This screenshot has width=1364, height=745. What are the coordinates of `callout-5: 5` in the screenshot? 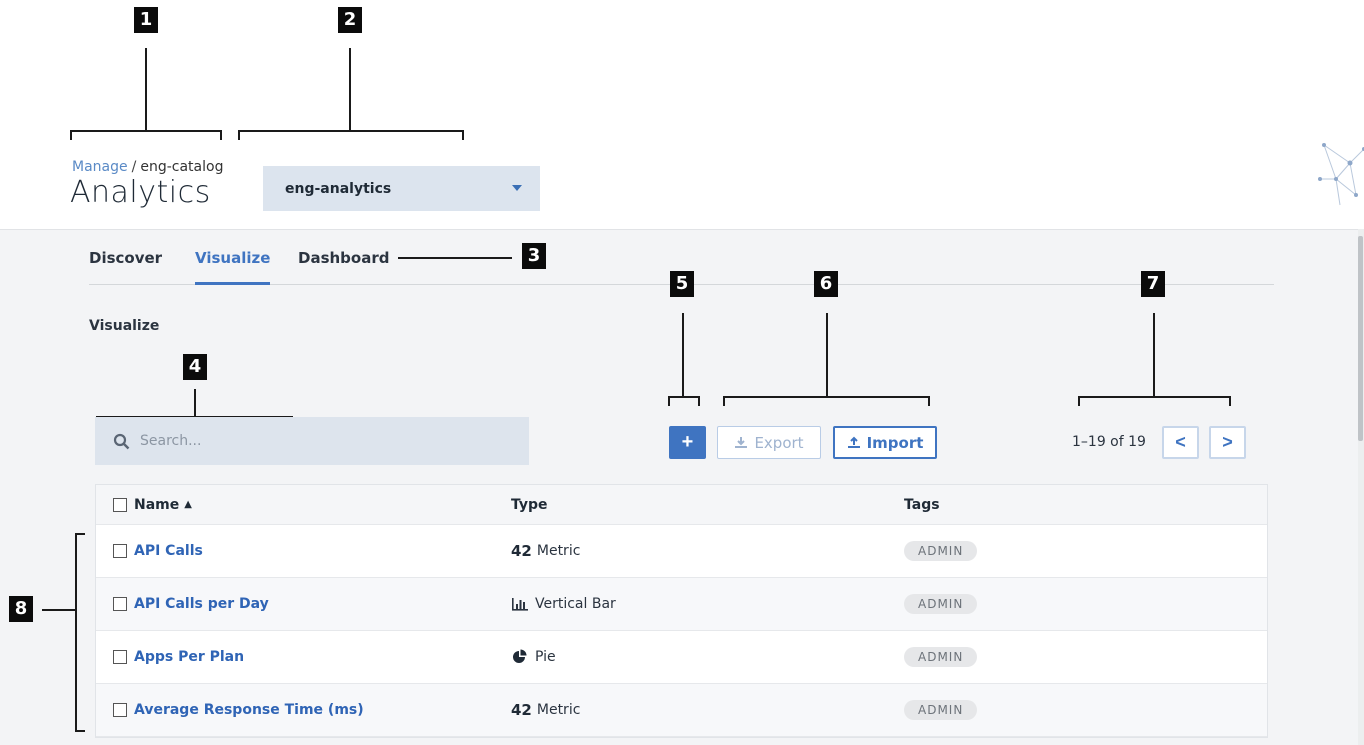 It's located at (682, 284).